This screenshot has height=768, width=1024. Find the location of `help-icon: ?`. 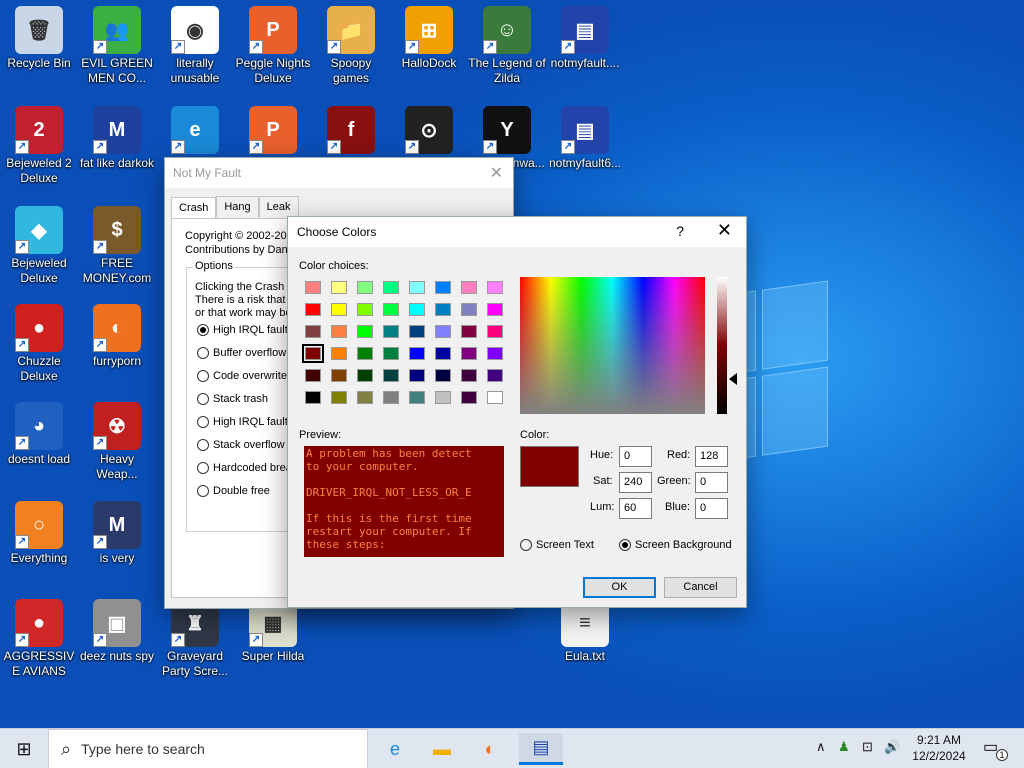

help-icon: ? is located at coordinates (680, 231).